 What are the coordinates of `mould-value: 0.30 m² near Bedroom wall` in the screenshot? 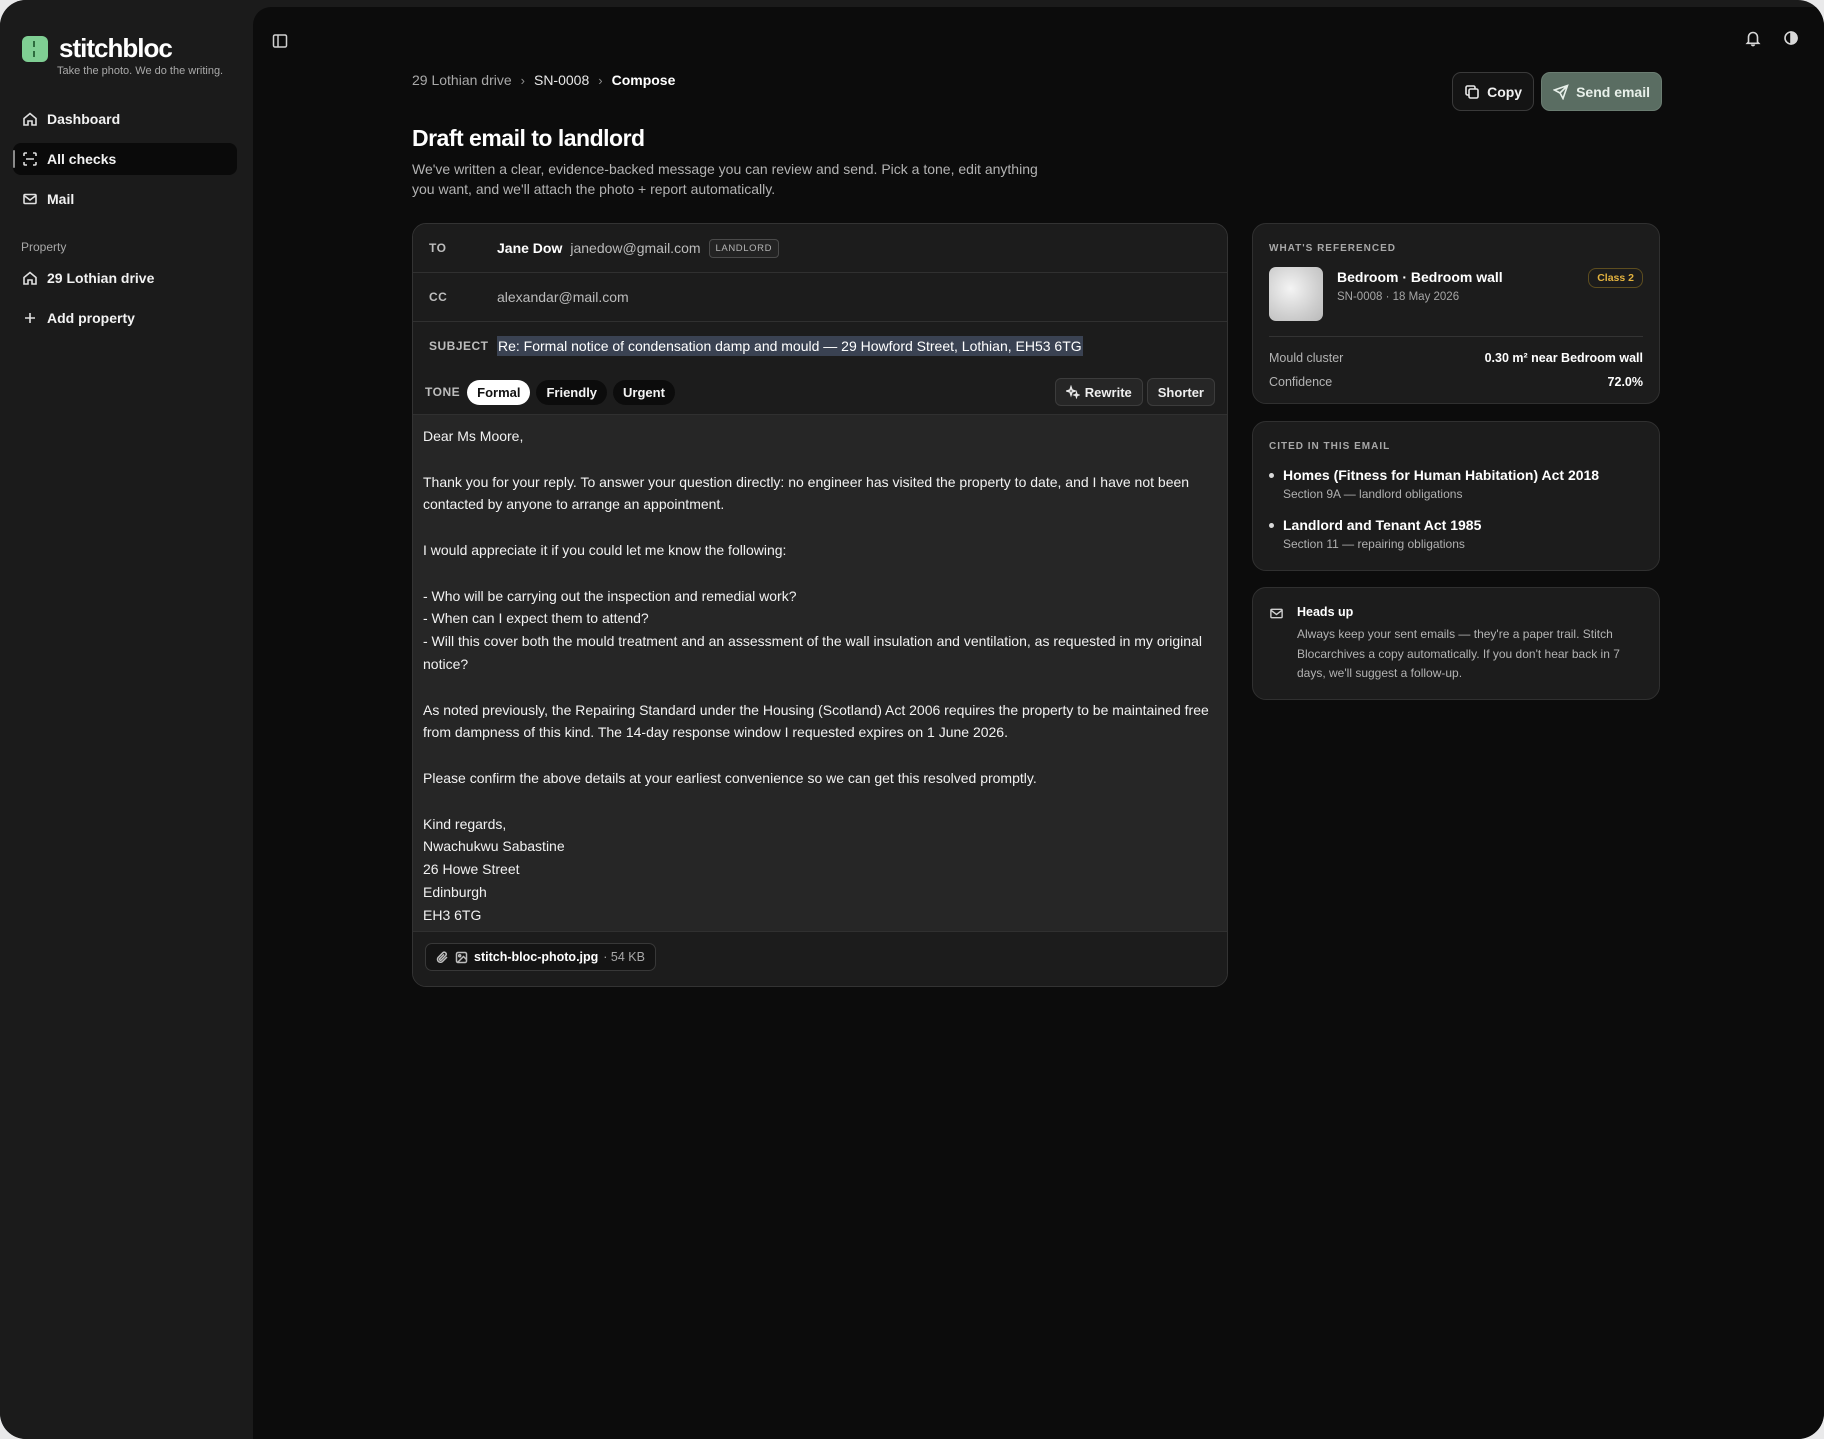 It's located at (1563, 358).